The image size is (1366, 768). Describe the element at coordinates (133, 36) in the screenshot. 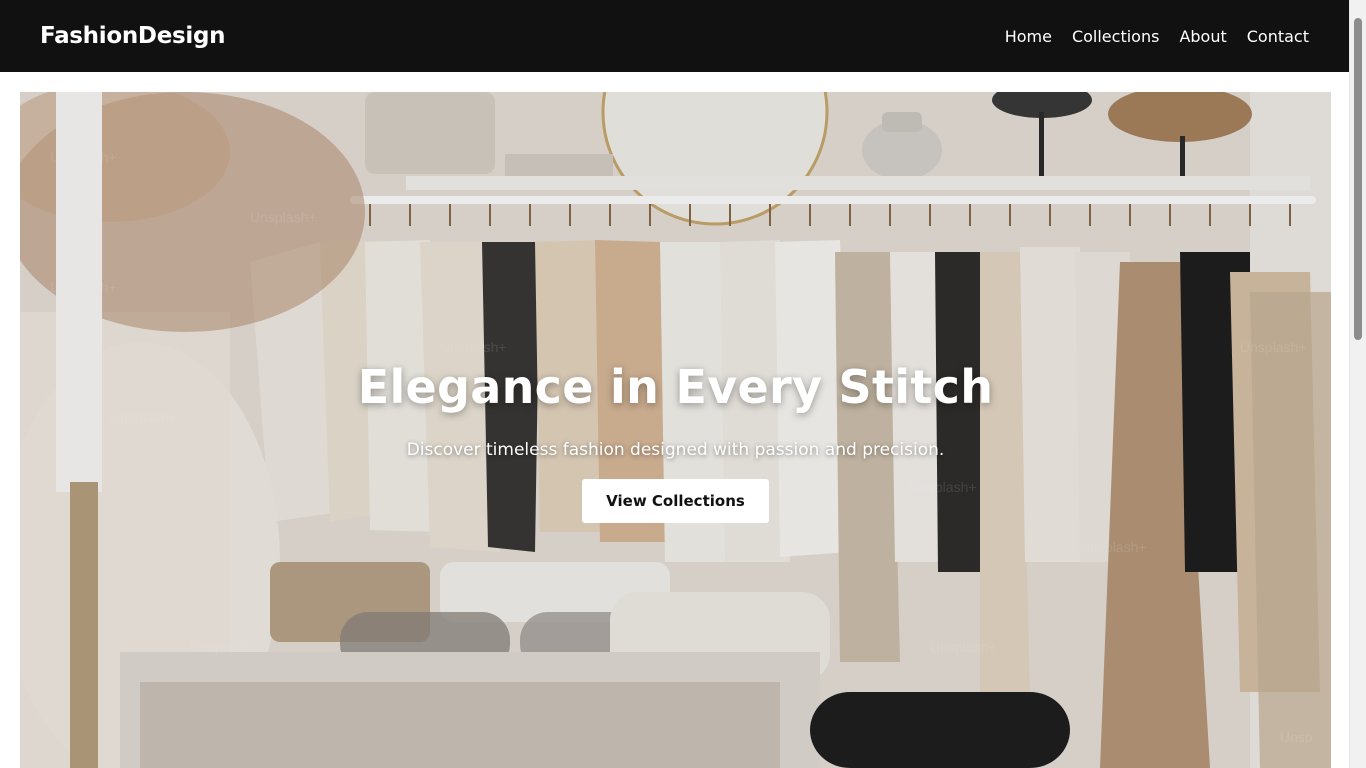

I see `brand-logo: FashionDesign` at that location.